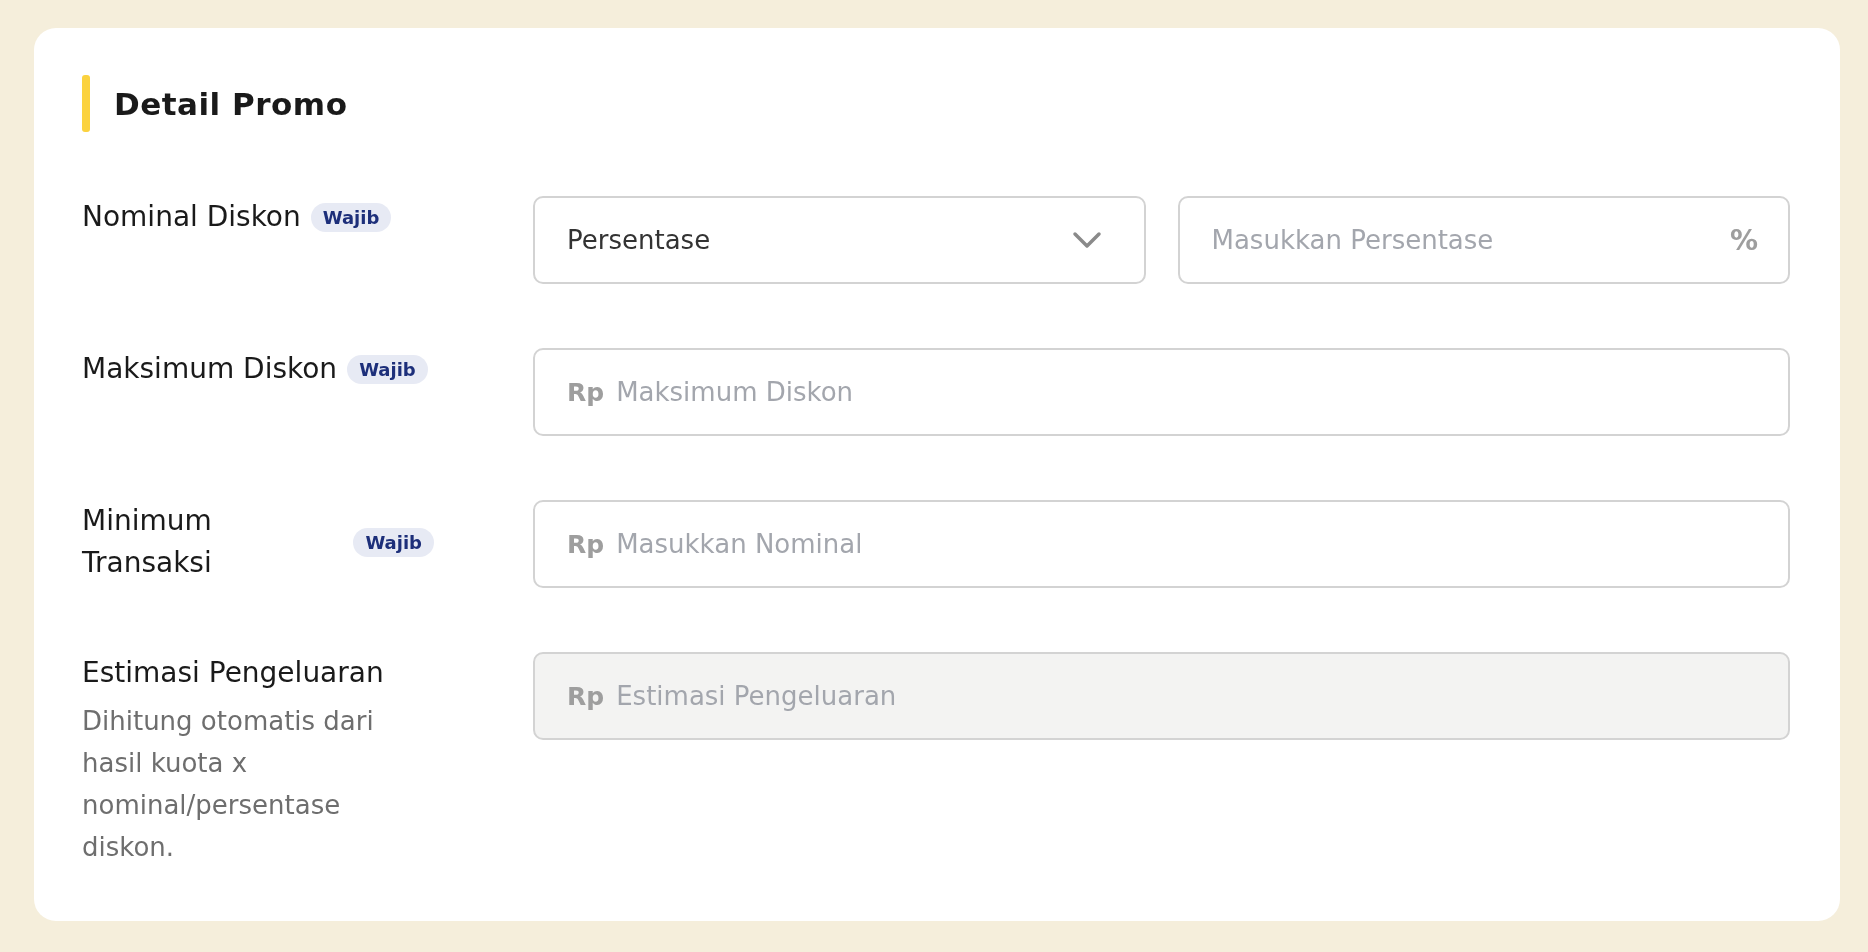 The image size is (1868, 952). What do you see at coordinates (1187, 392) in the screenshot?
I see `input-field: Maksimum Diskon` at bounding box center [1187, 392].